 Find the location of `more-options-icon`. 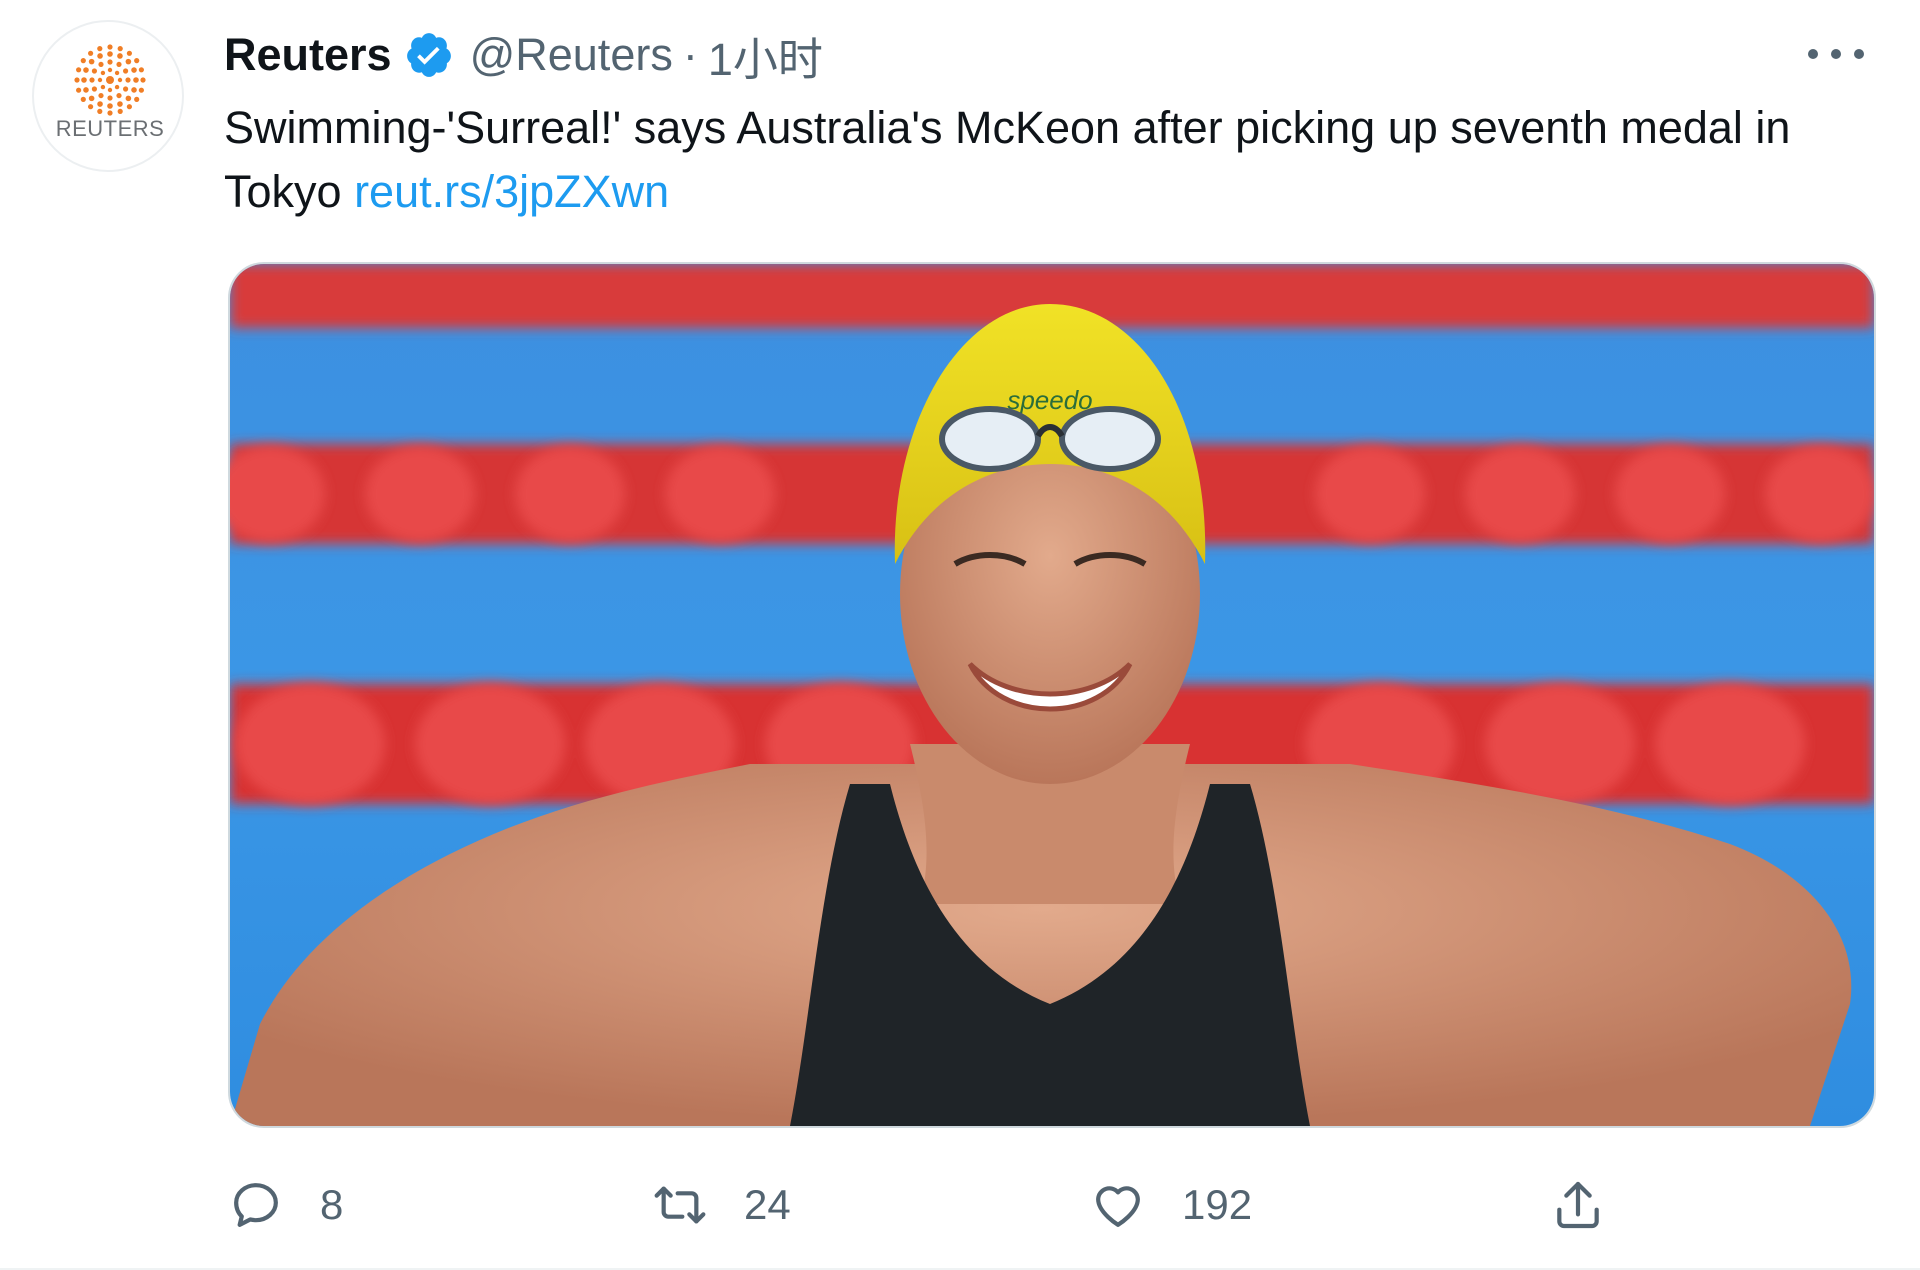

more-options-icon is located at coordinates (1836, 54).